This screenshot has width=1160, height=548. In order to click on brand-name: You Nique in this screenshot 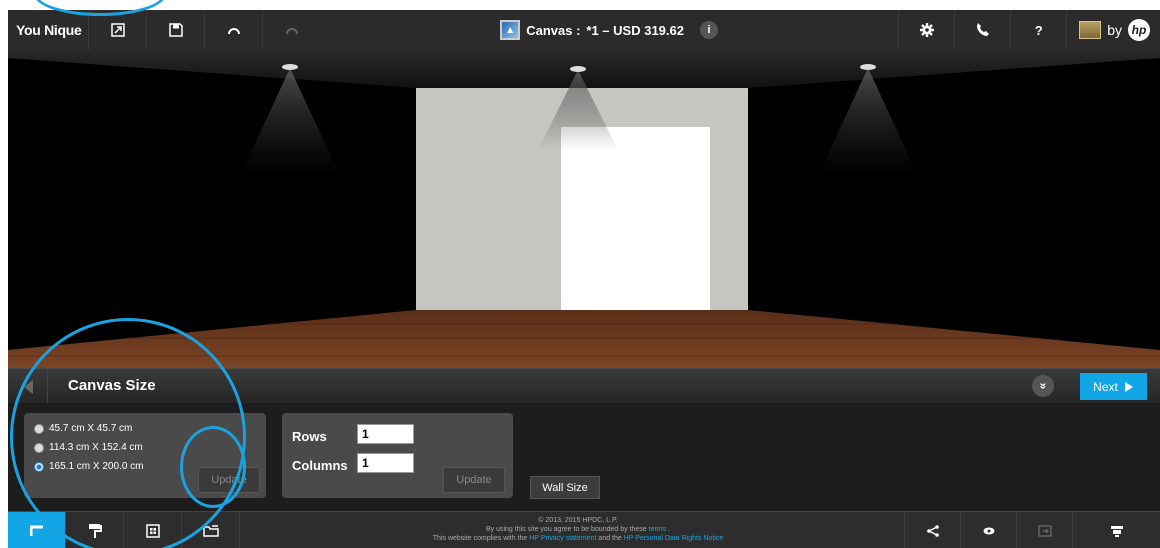, I will do `click(49, 30)`.